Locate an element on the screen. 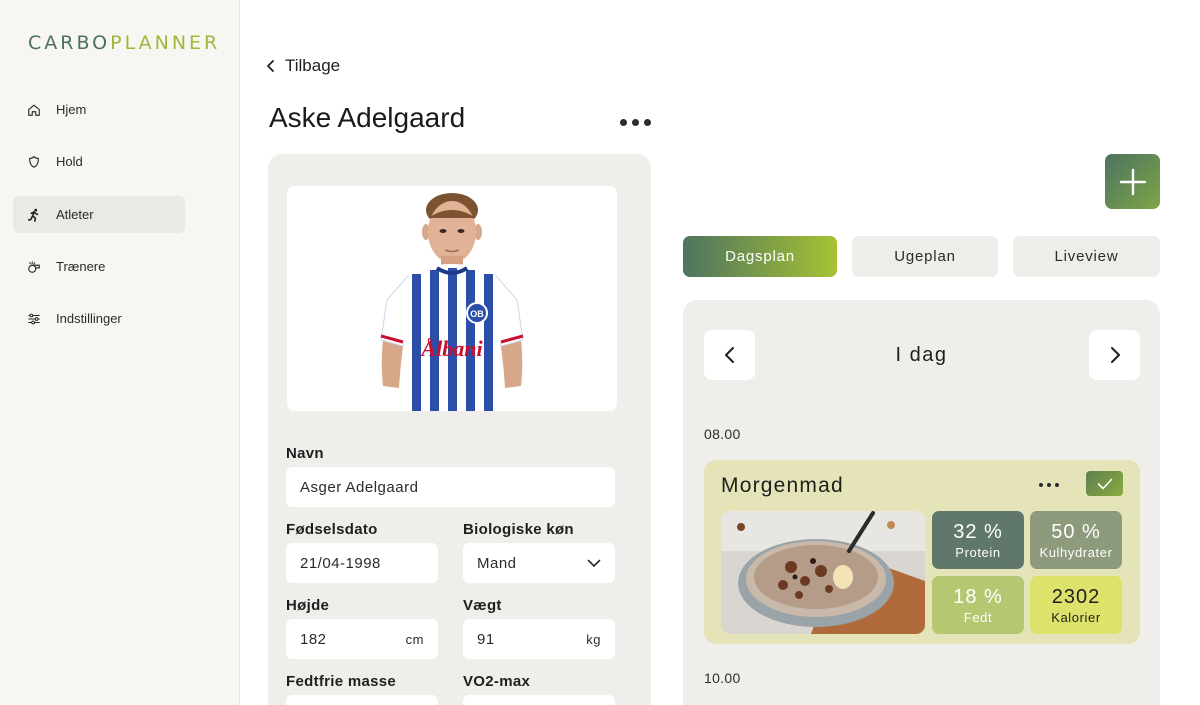 Image resolution: width=1200 pixels, height=705 pixels. add-button is located at coordinates (1132, 181).